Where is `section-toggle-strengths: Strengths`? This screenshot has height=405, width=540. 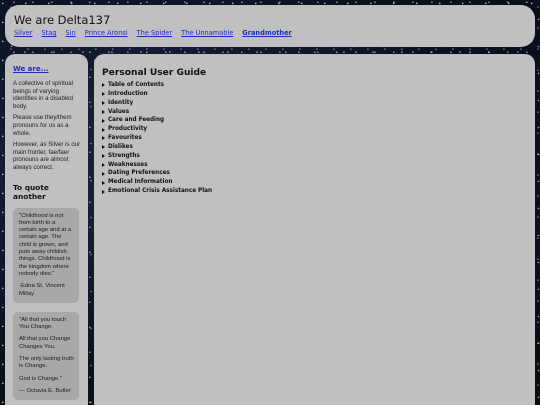
section-toggle-strengths: Strengths is located at coordinates (314, 156).